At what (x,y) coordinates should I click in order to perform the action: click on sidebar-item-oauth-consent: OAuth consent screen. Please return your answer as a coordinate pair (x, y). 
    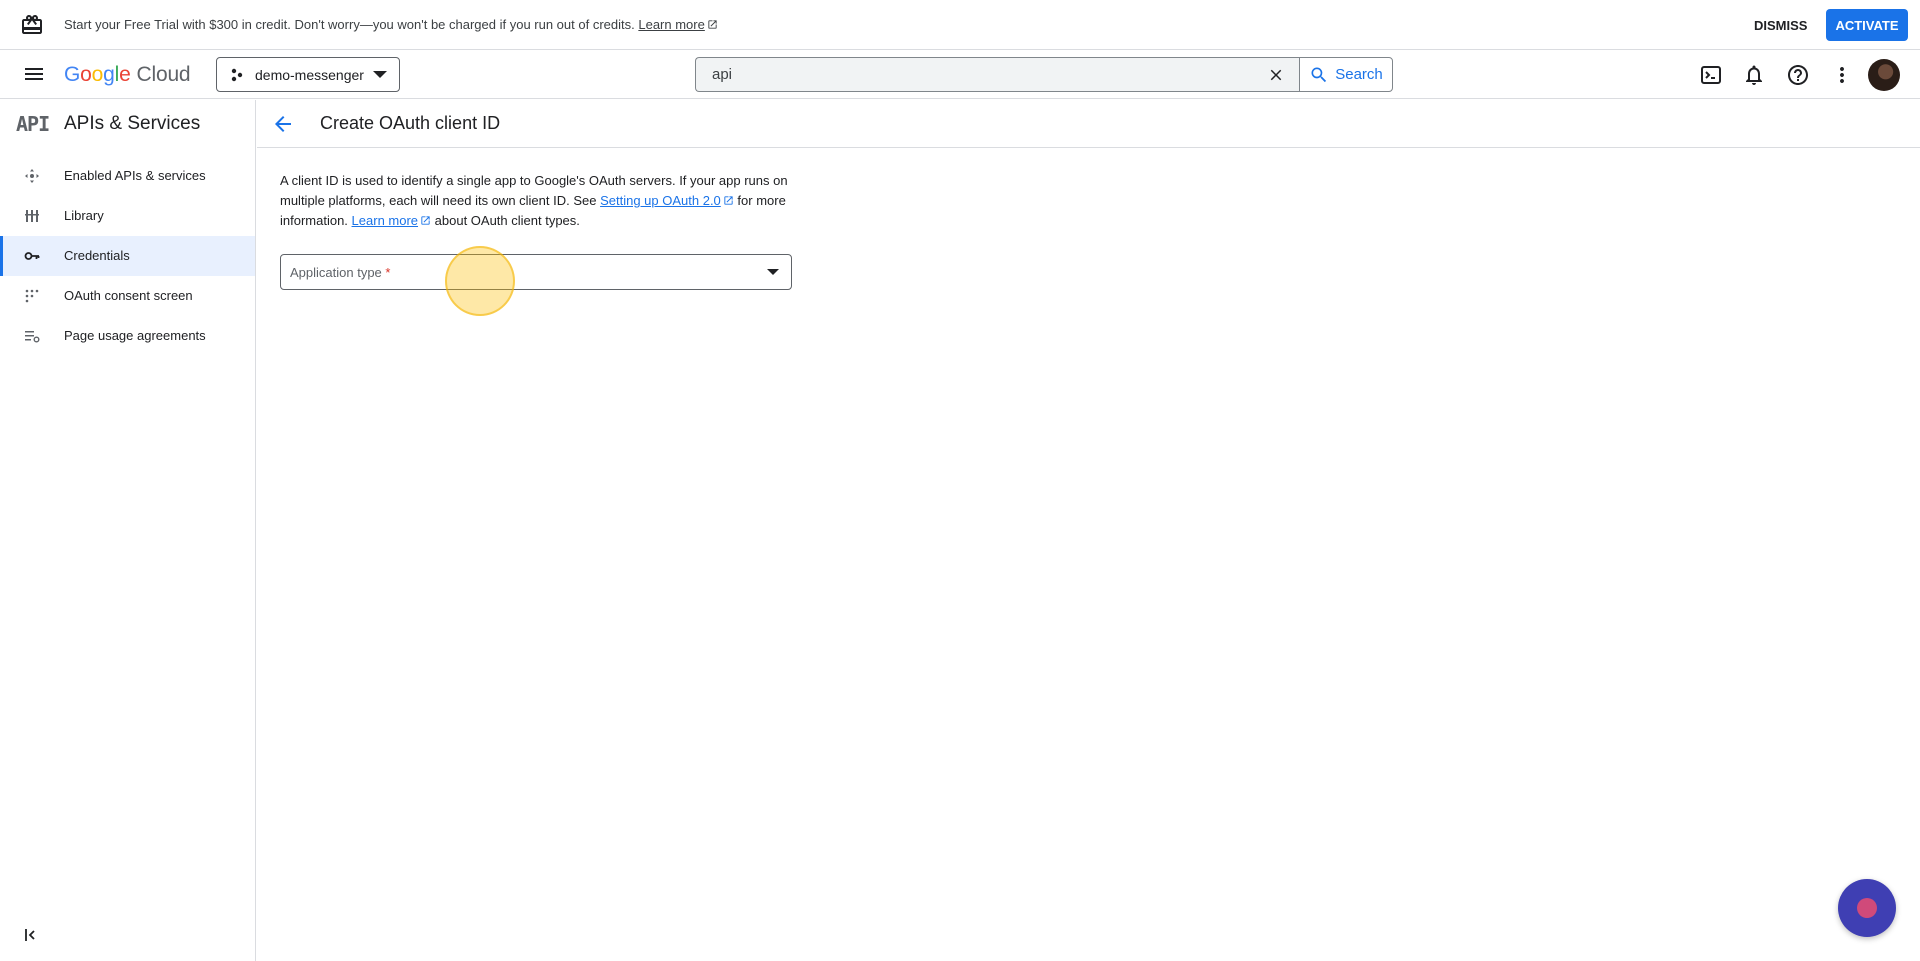
    Looking at the image, I should click on (127, 296).